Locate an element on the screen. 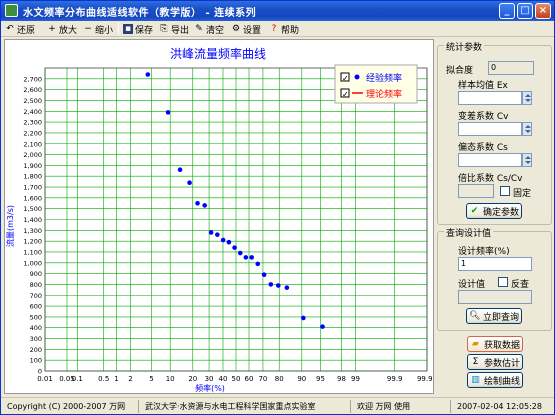  zoom-out-tool: − 缩小 is located at coordinates (98, 29).